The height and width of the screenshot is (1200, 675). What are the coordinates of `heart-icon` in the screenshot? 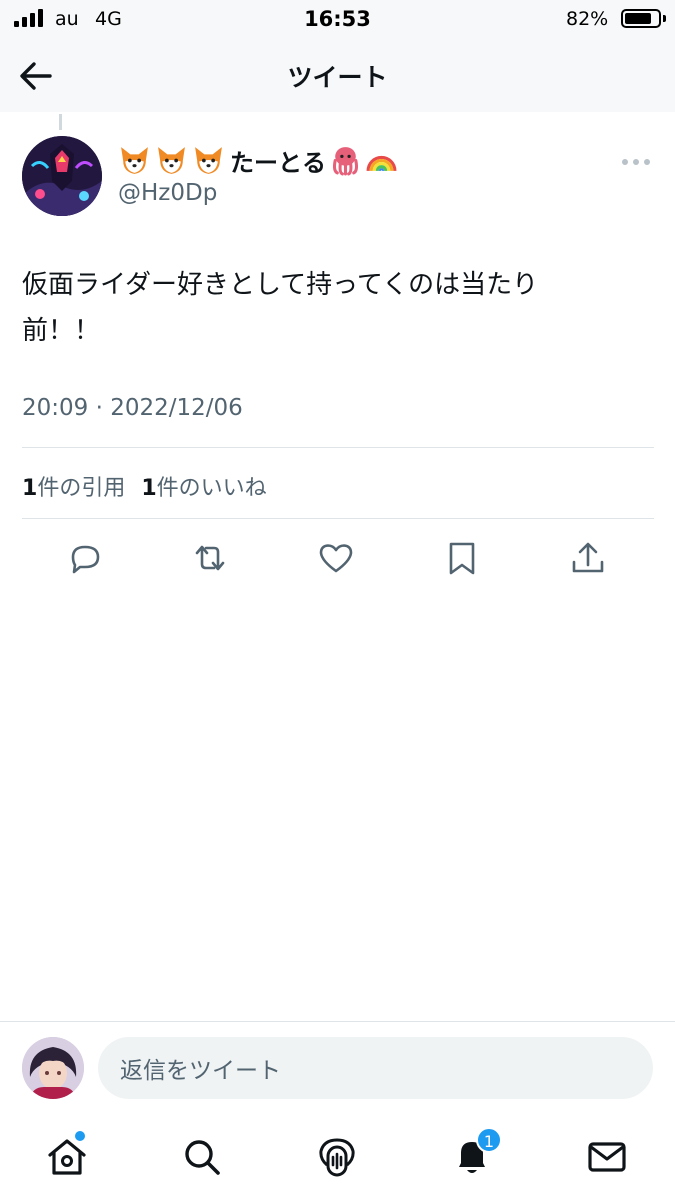 It's located at (336, 558).